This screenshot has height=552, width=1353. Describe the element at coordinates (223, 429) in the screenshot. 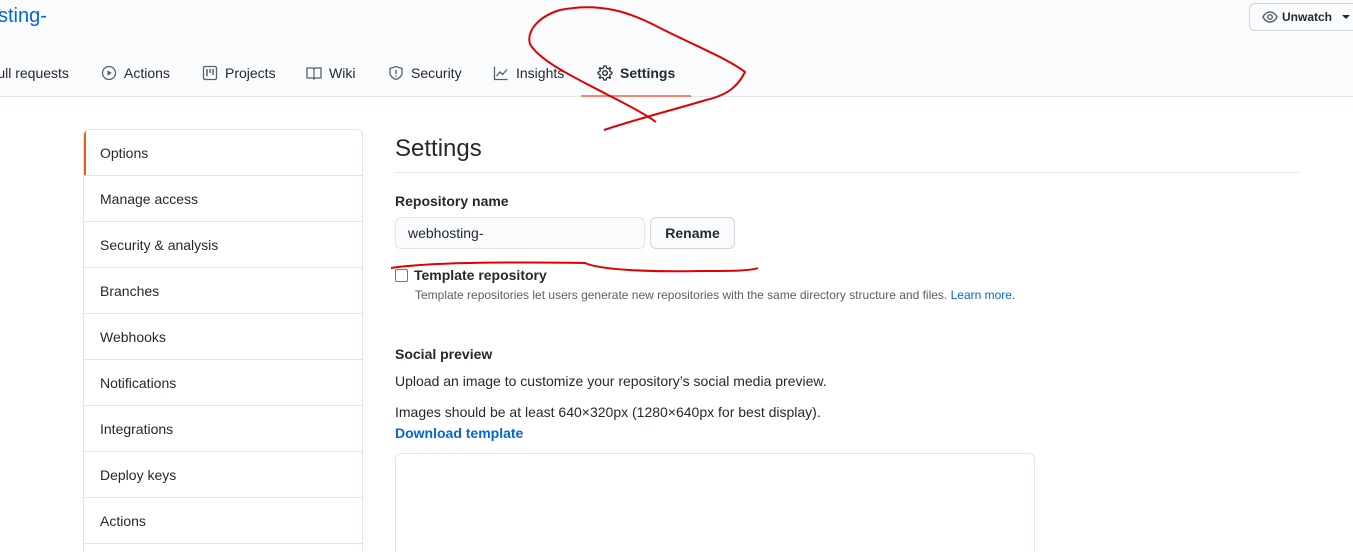

I see `sidebar-item-integrations: Integrations` at that location.